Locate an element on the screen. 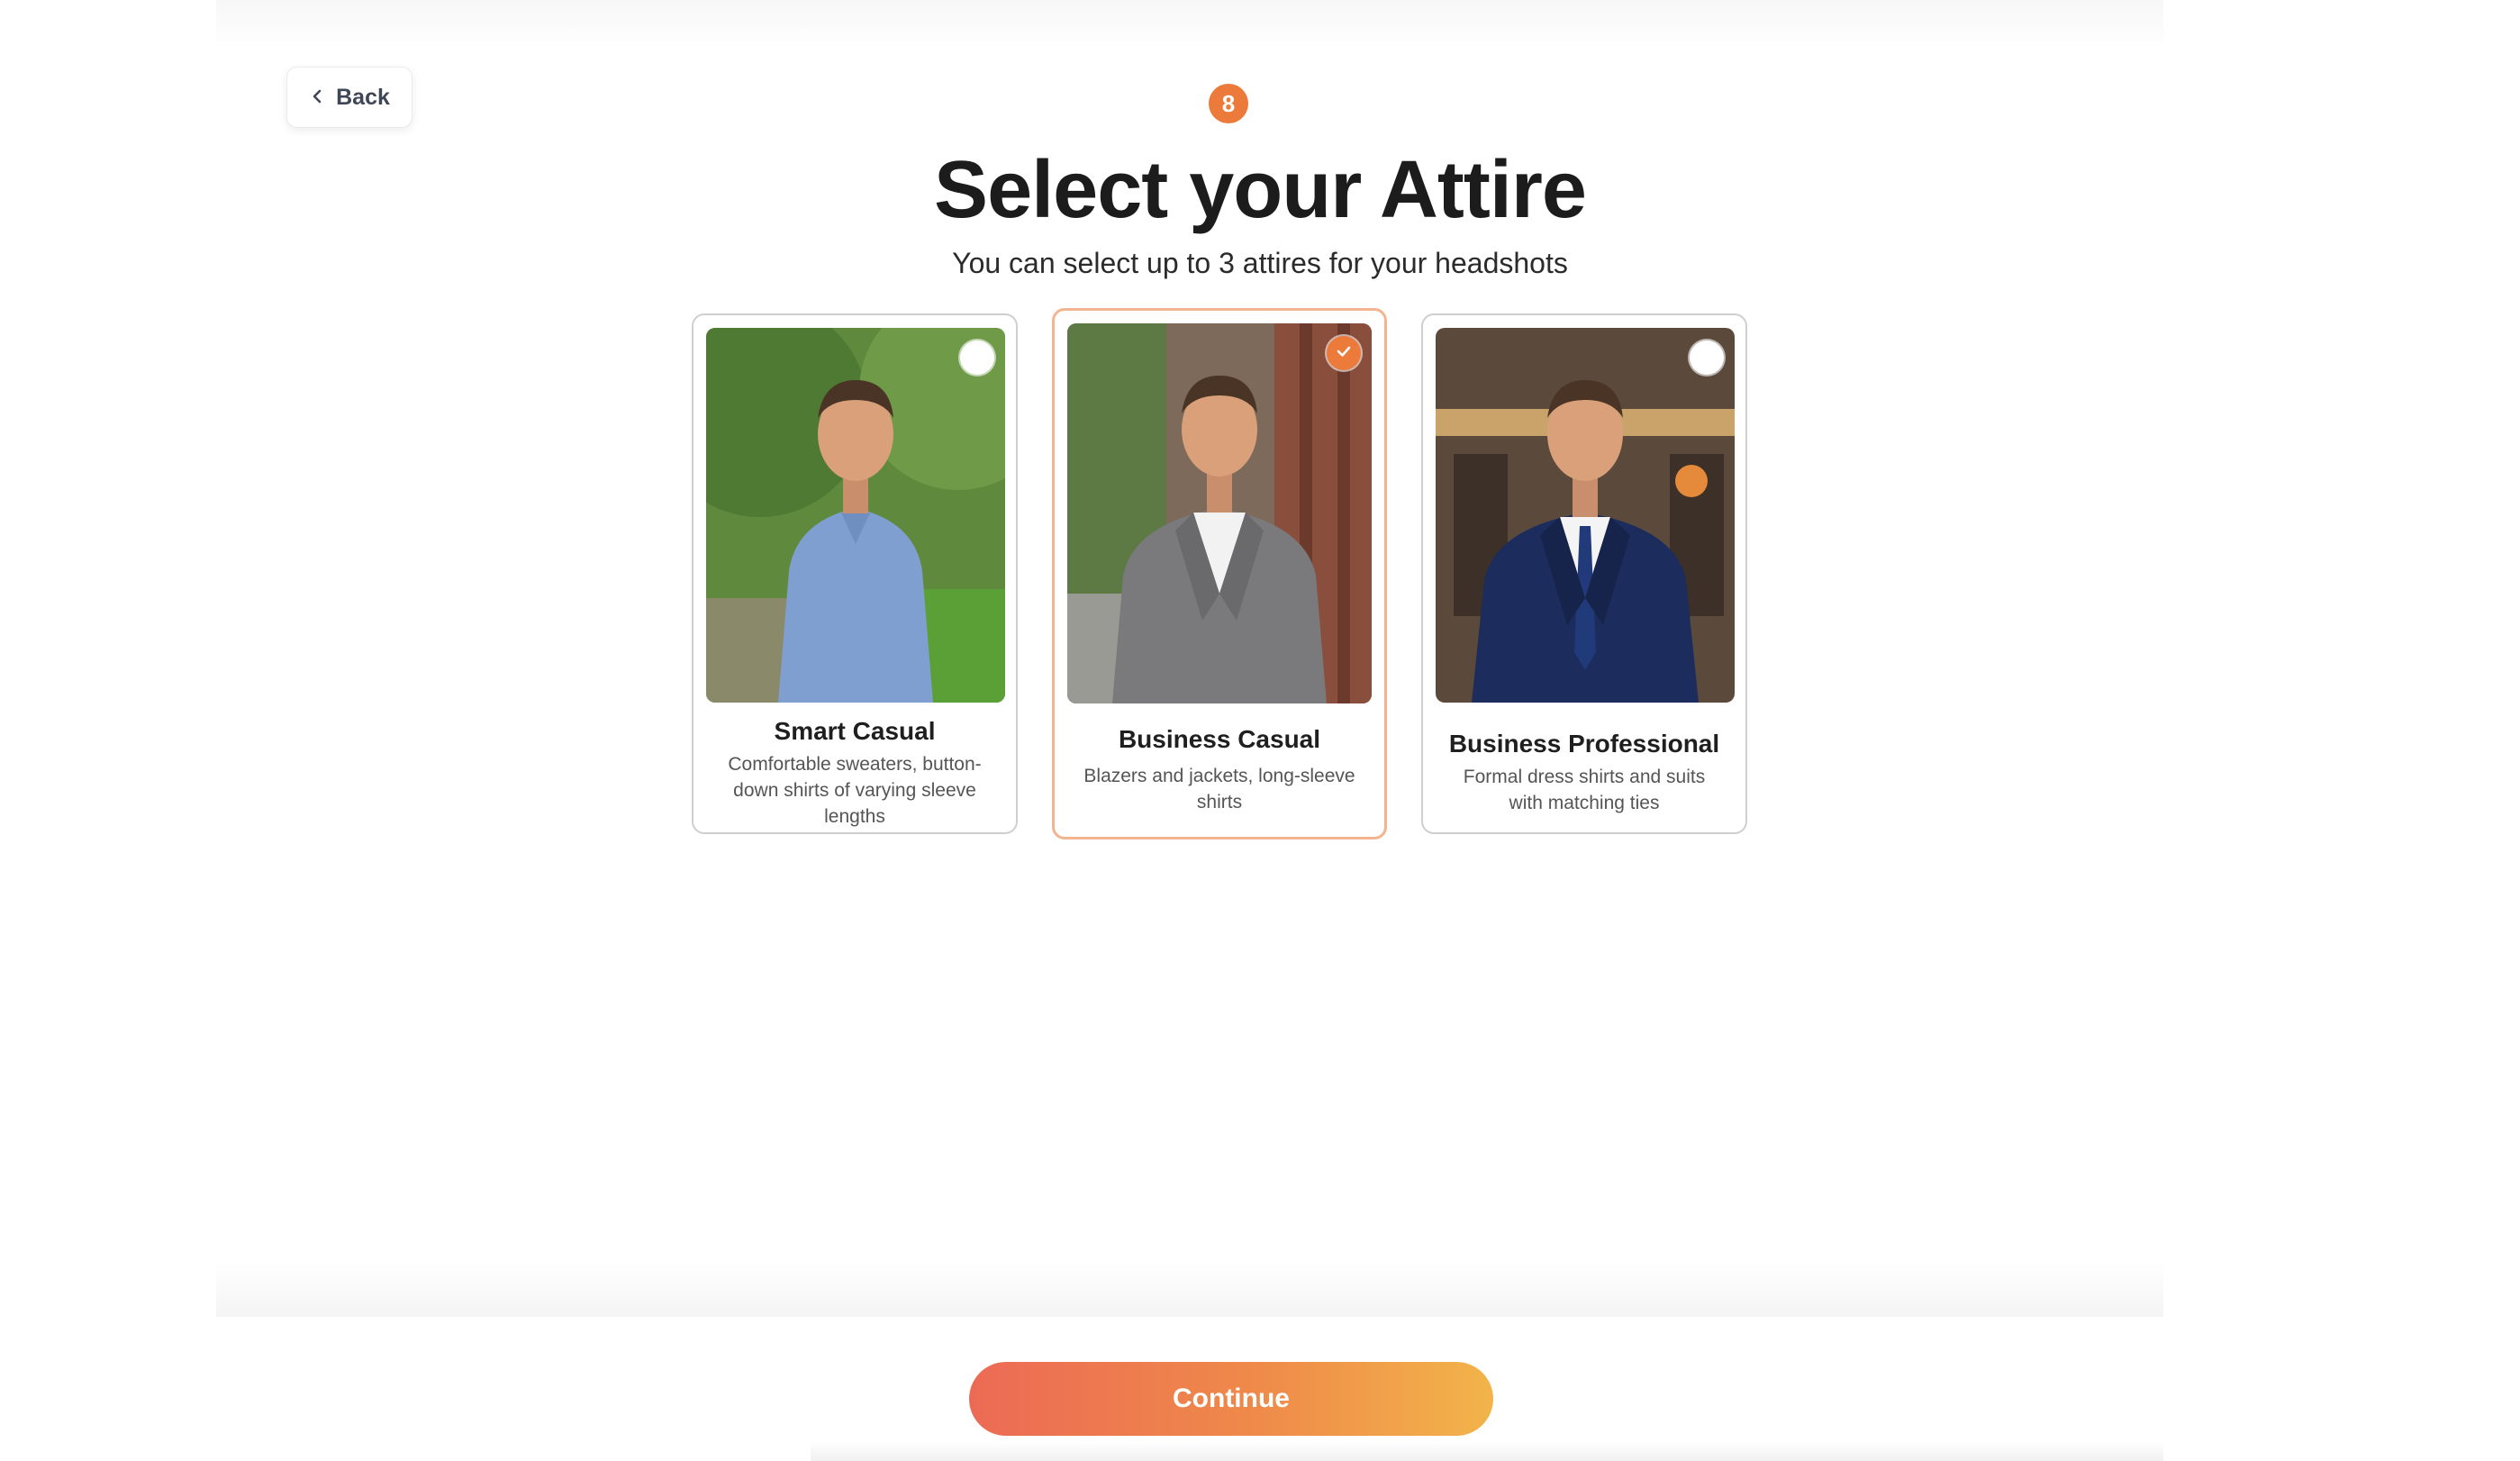 The width and height of the screenshot is (2520, 1461). business-casual-radio is located at coordinates (1344, 353).